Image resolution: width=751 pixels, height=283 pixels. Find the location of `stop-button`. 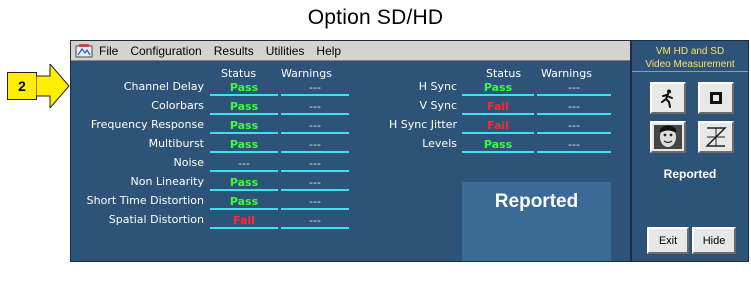

stop-button is located at coordinates (716, 98).